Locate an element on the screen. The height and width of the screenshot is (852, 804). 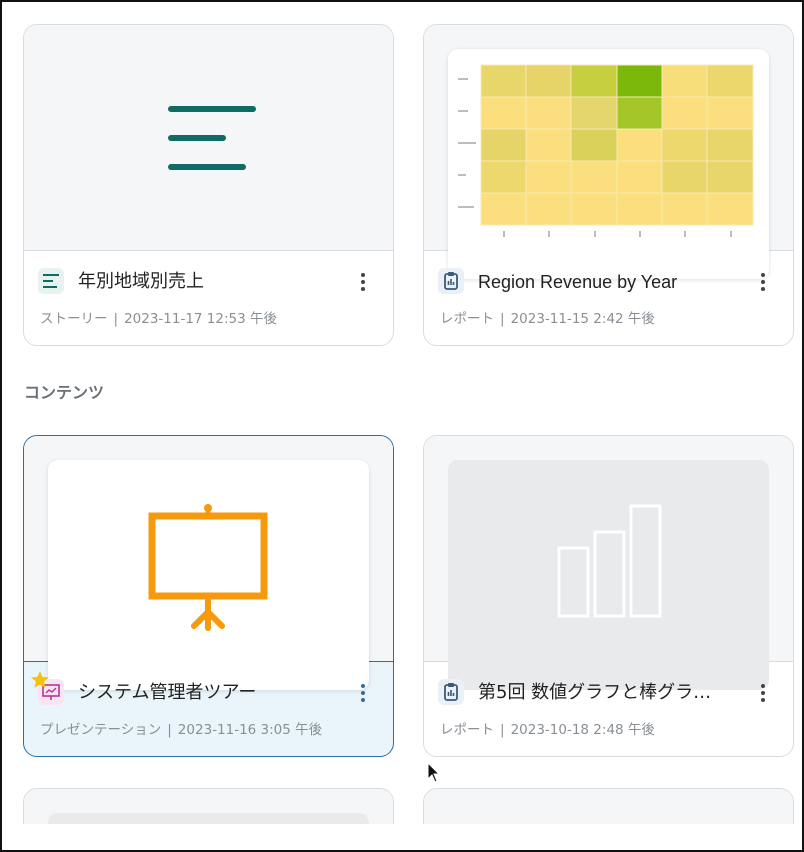
card-meta: レポート | 2023-11-15 2:42 午後 is located at coordinates (547, 317).